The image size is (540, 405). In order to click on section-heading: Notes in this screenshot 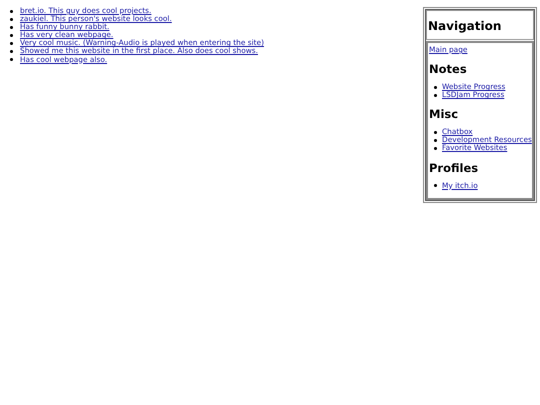, I will do `click(448, 69)`.